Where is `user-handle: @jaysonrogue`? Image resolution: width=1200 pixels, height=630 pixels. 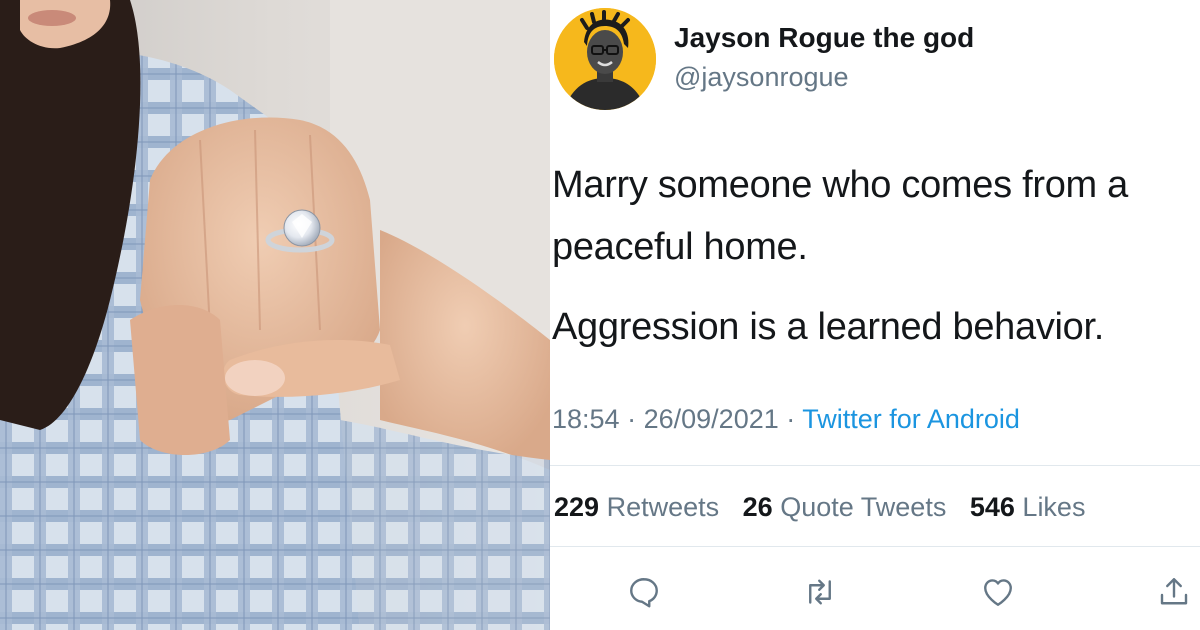 user-handle: @jaysonrogue is located at coordinates (761, 77).